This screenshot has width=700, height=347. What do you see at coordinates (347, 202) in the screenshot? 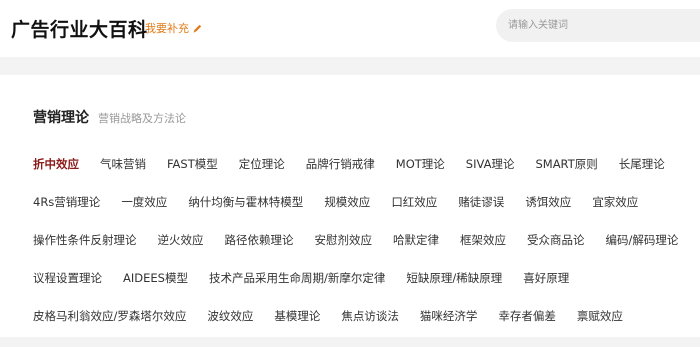
I see `tag-item: 规模效应` at bounding box center [347, 202].